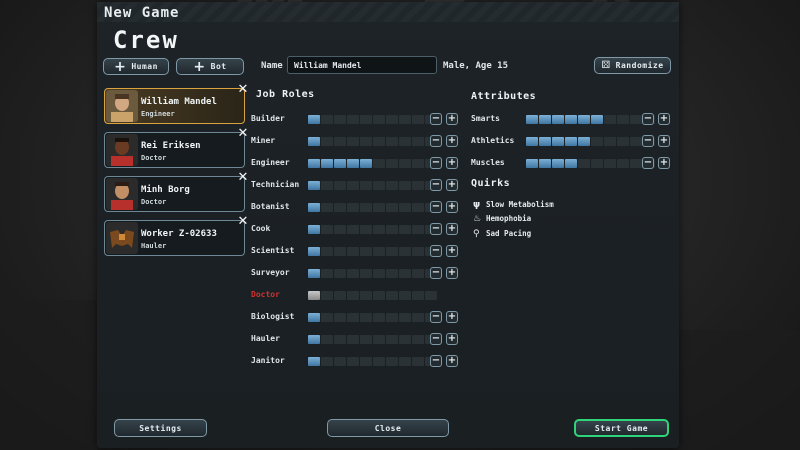 This screenshot has height=450, width=800. Describe the element at coordinates (160, 428) in the screenshot. I see `settings-button: Settings` at that location.